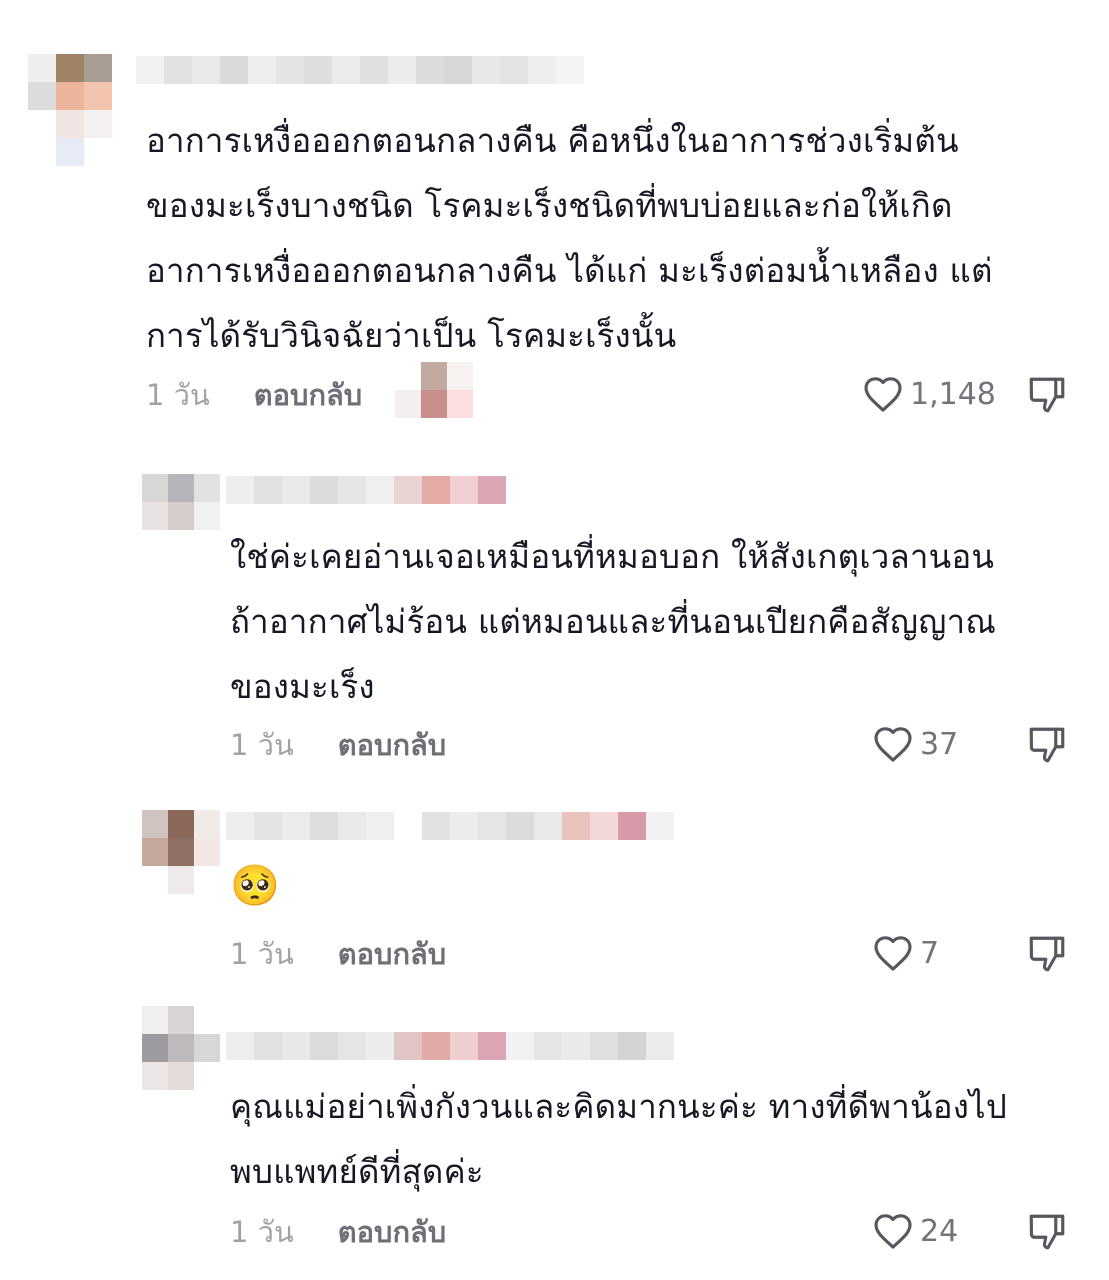 The height and width of the screenshot is (1280, 1109). What do you see at coordinates (255, 886) in the screenshot?
I see `emoji-pleading-face: 🥺` at bounding box center [255, 886].